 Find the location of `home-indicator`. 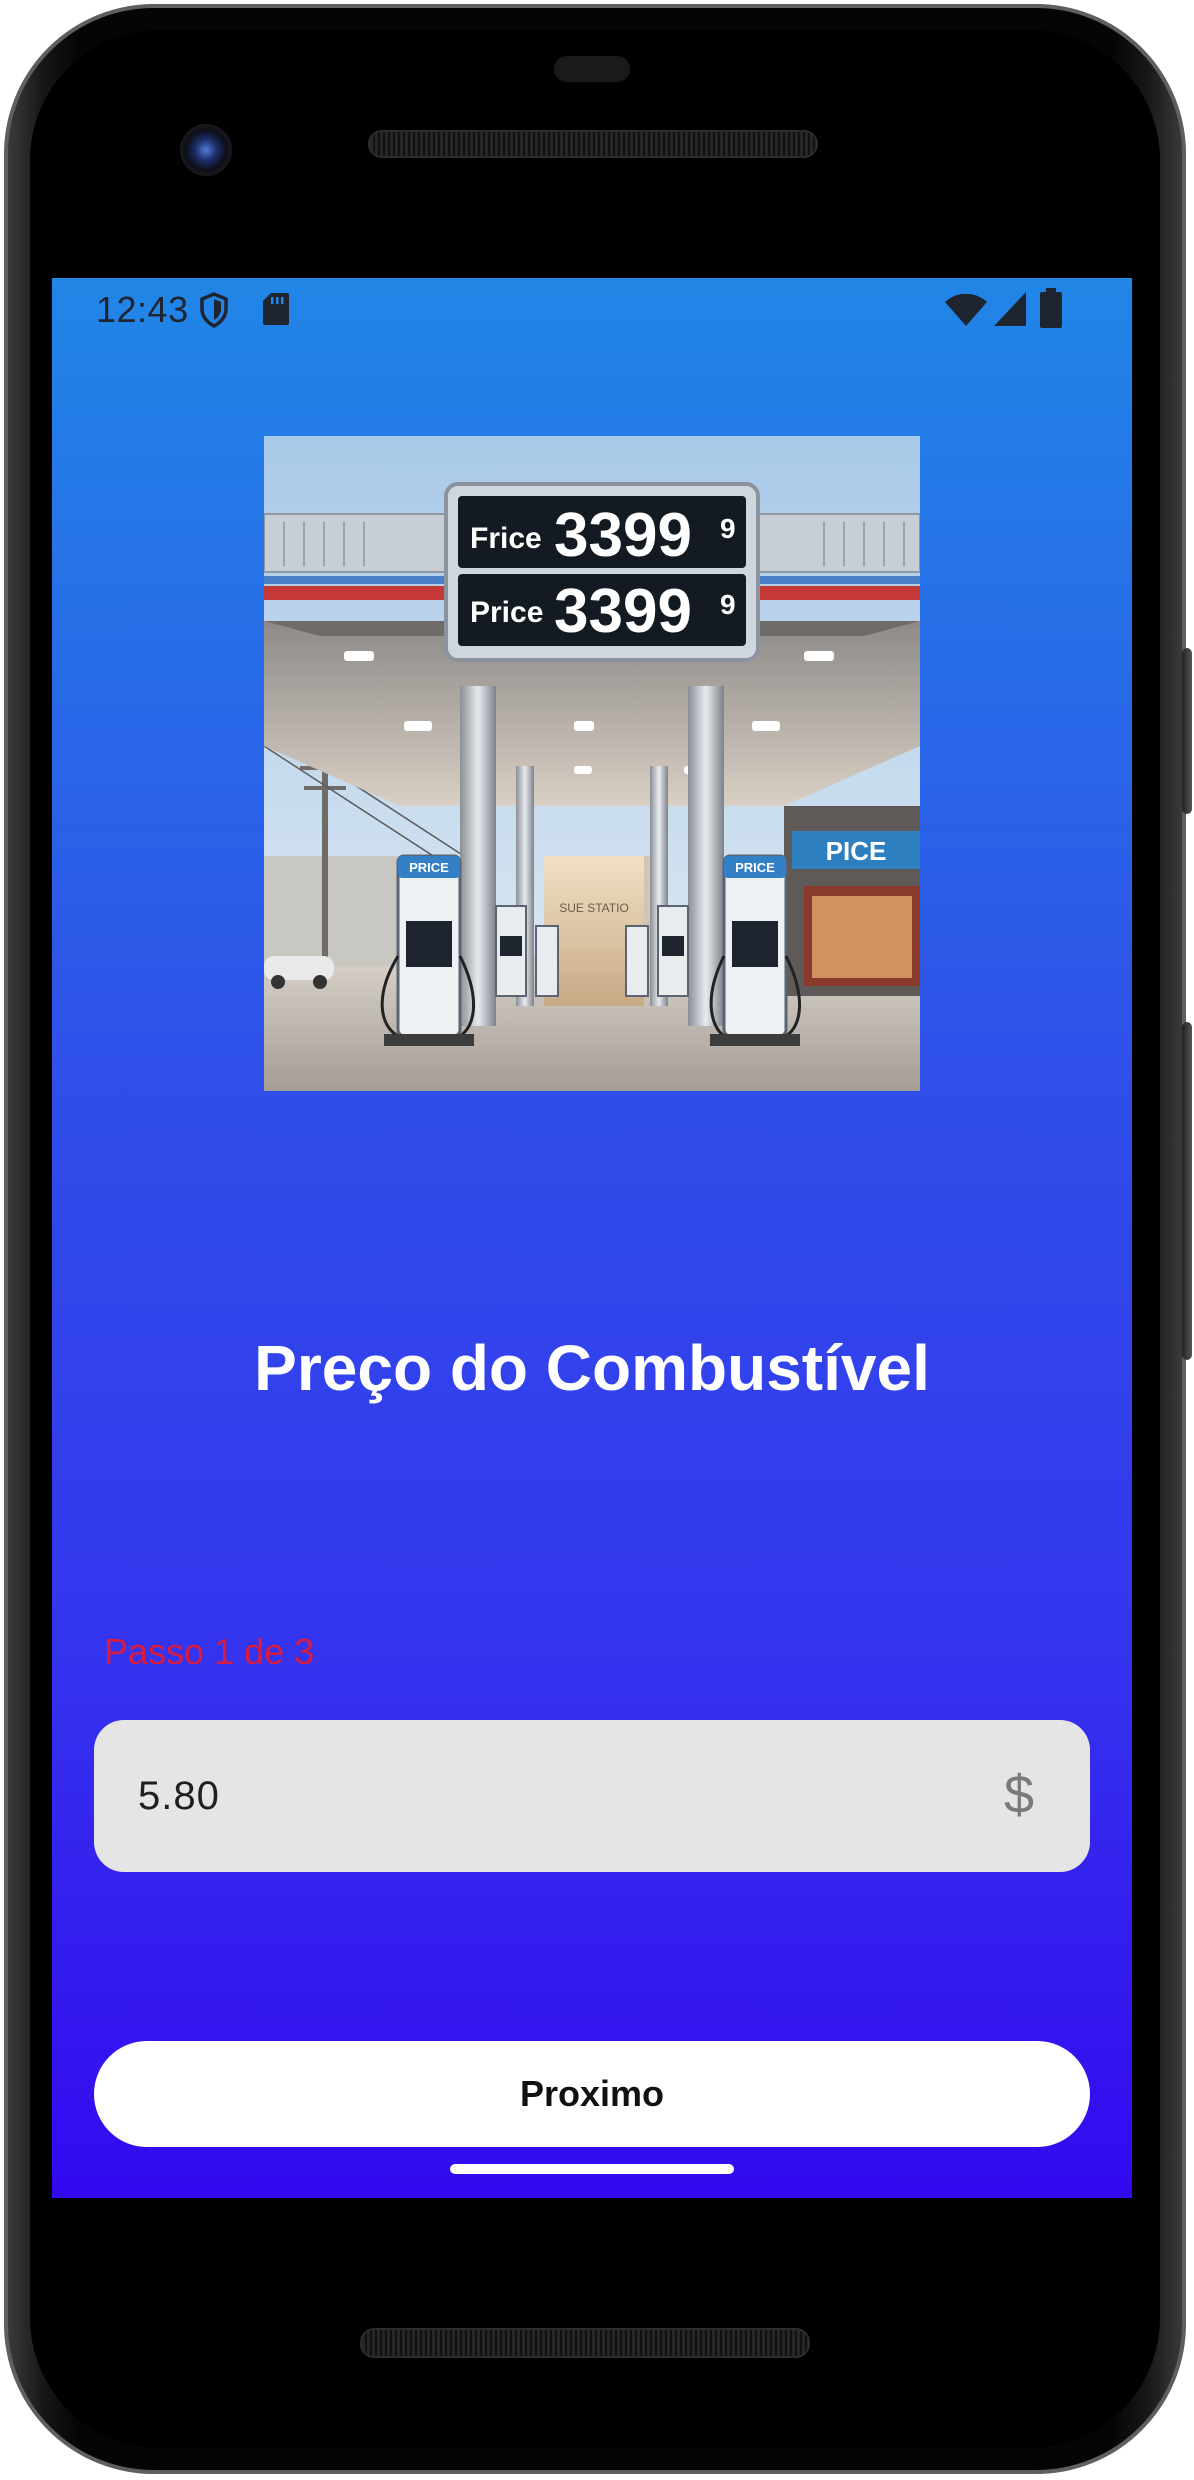

home-indicator is located at coordinates (592, 2169).